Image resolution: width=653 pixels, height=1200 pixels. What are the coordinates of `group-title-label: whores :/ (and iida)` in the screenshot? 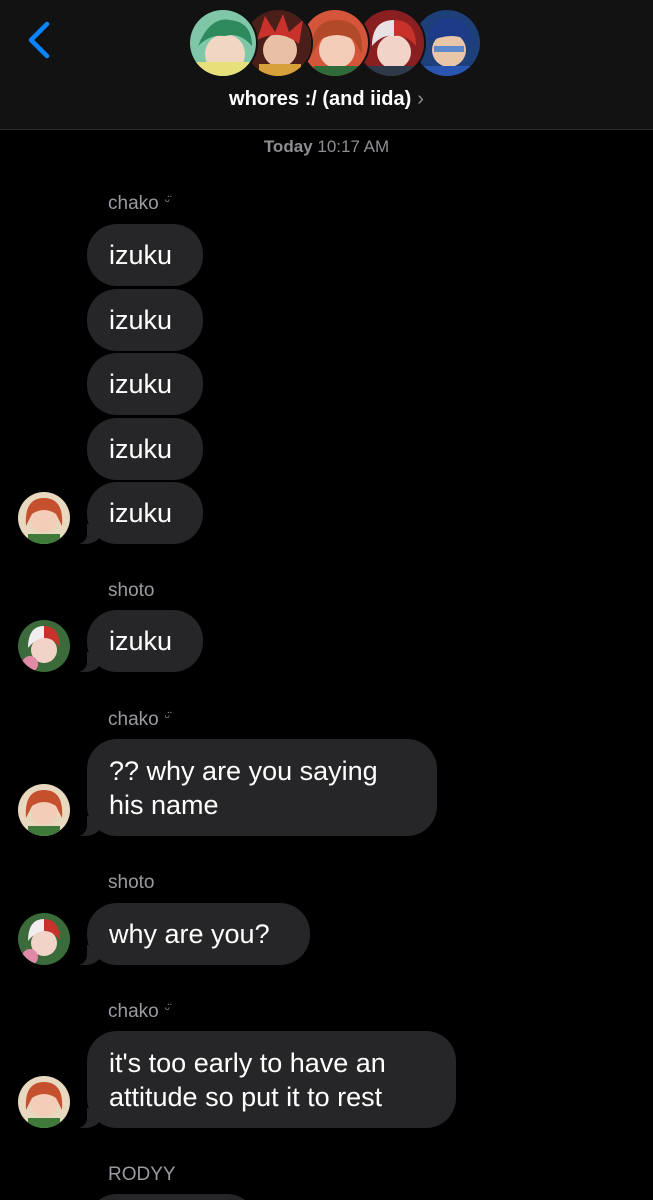 It's located at (320, 99).